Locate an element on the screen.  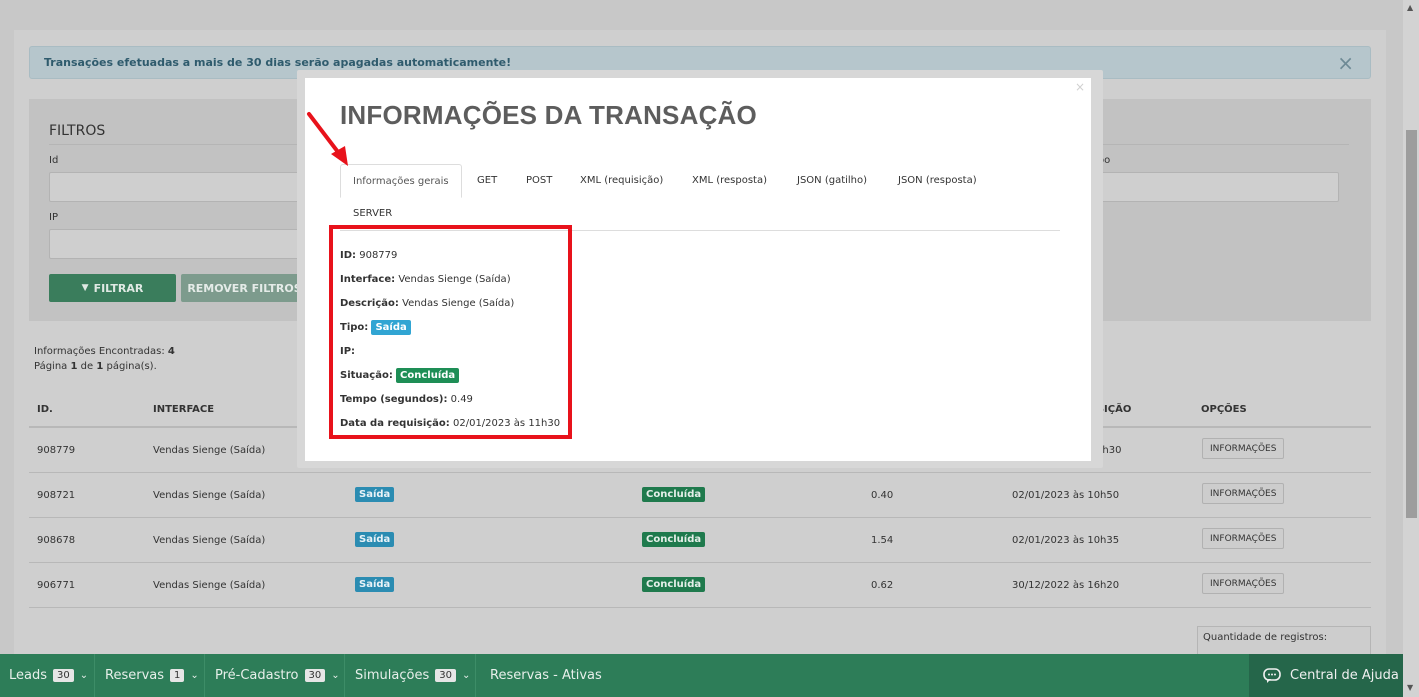
tab-post: POST is located at coordinates (539, 180).